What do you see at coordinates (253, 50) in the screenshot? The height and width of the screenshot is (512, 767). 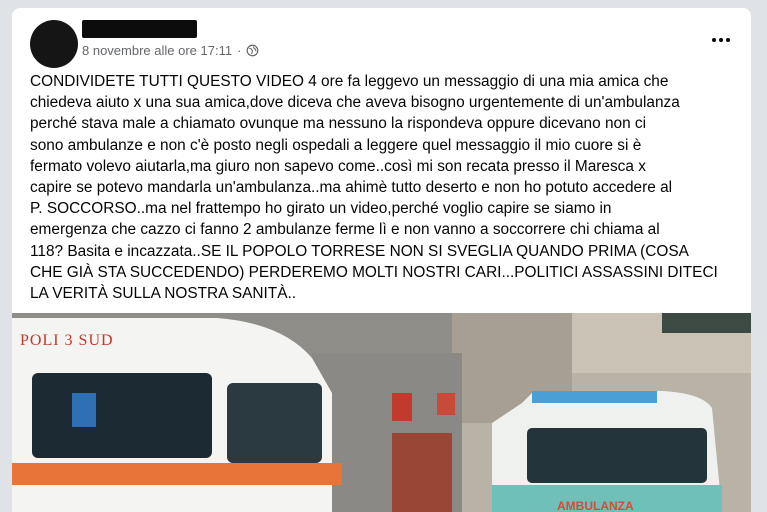 I see `globe-icon` at bounding box center [253, 50].